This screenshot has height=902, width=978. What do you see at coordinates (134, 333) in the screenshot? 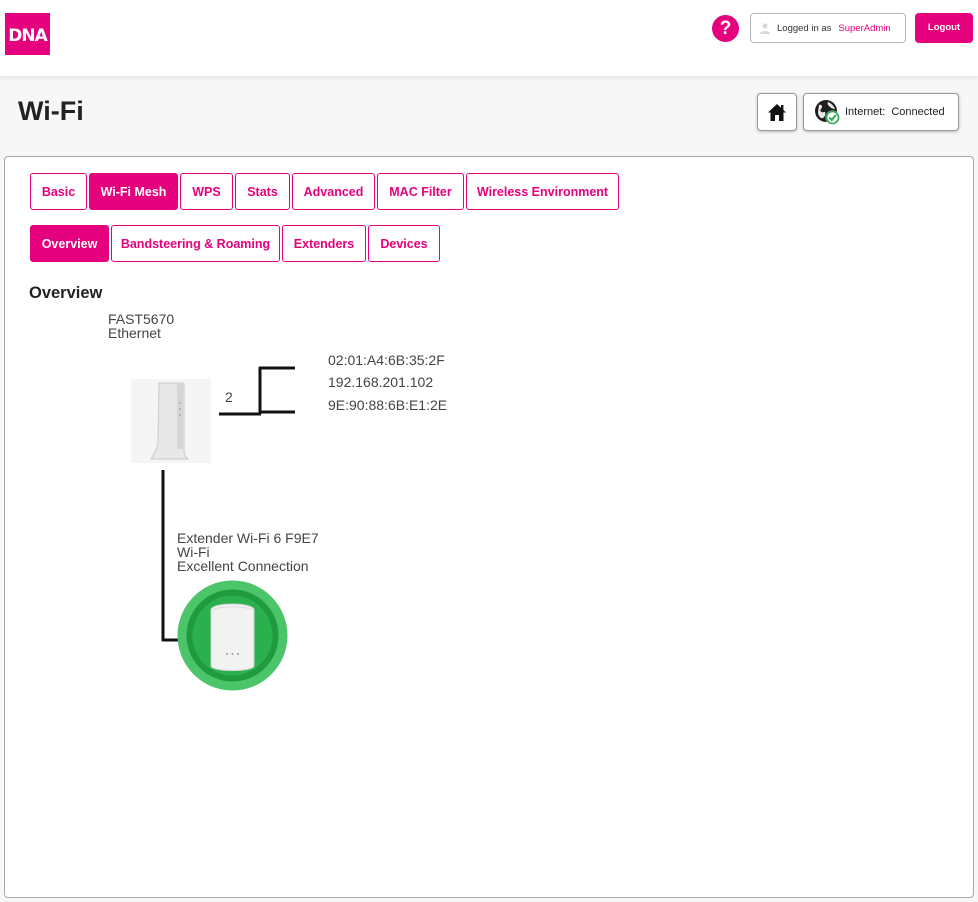
I see `router-connection: Ethernet` at bounding box center [134, 333].